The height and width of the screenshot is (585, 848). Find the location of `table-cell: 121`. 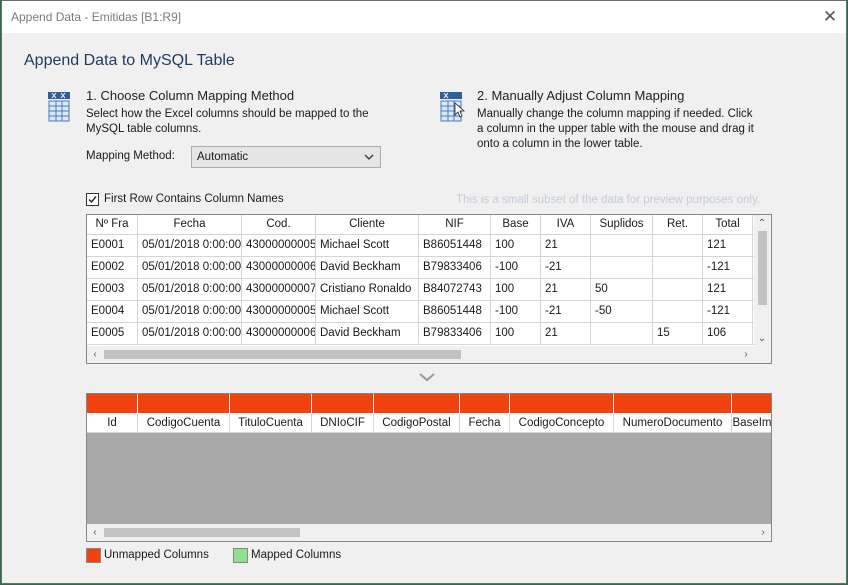

table-cell: 121 is located at coordinates (728, 246).